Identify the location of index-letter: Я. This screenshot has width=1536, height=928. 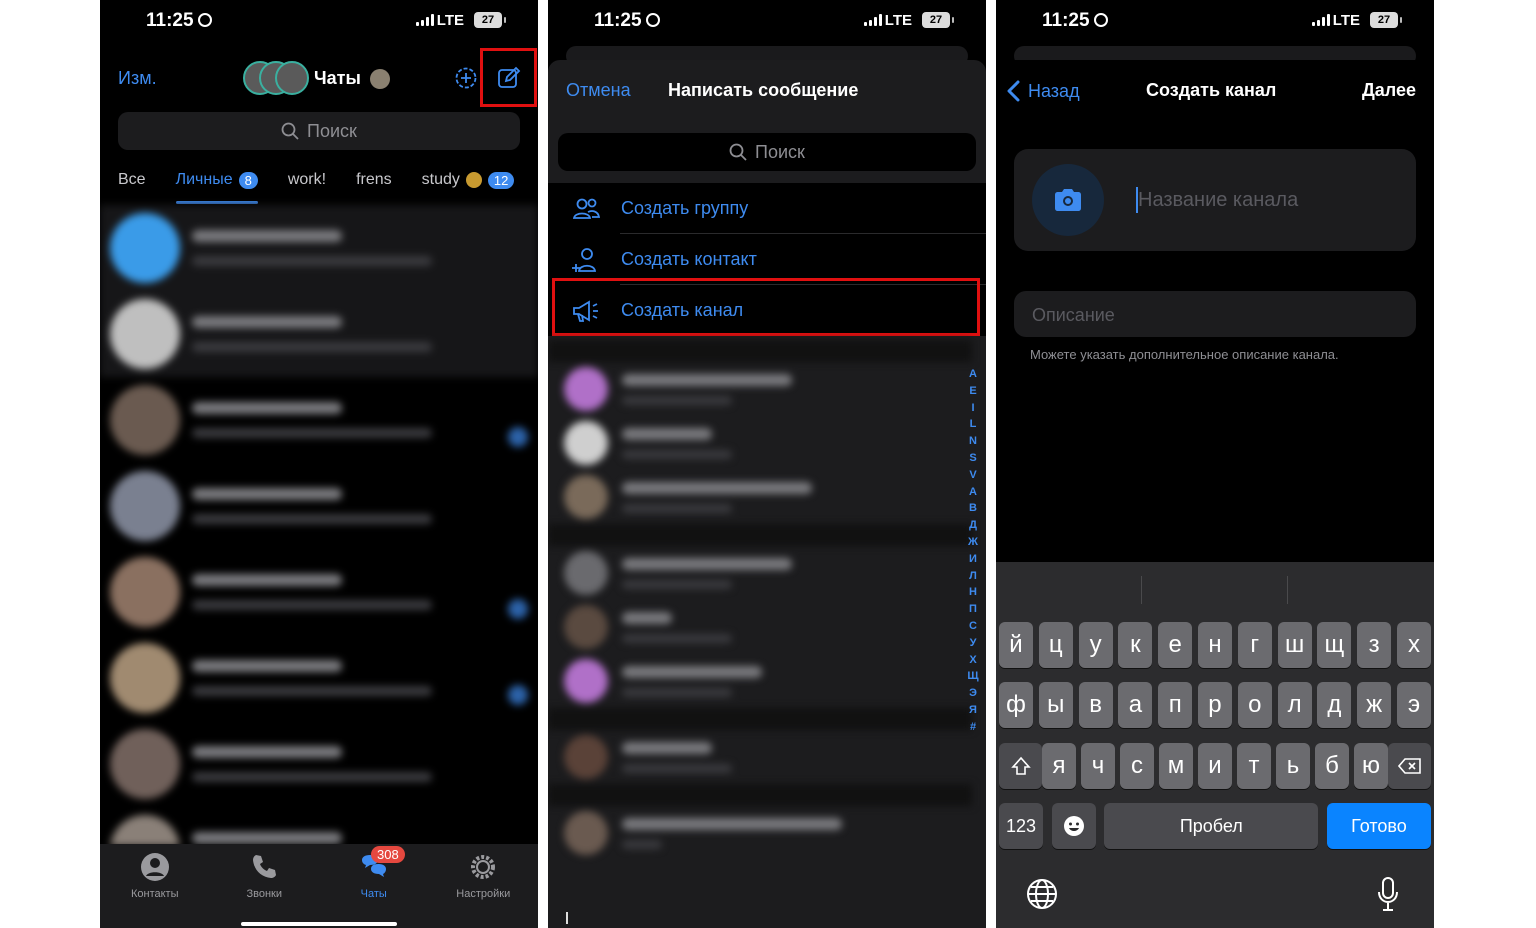
(973, 710).